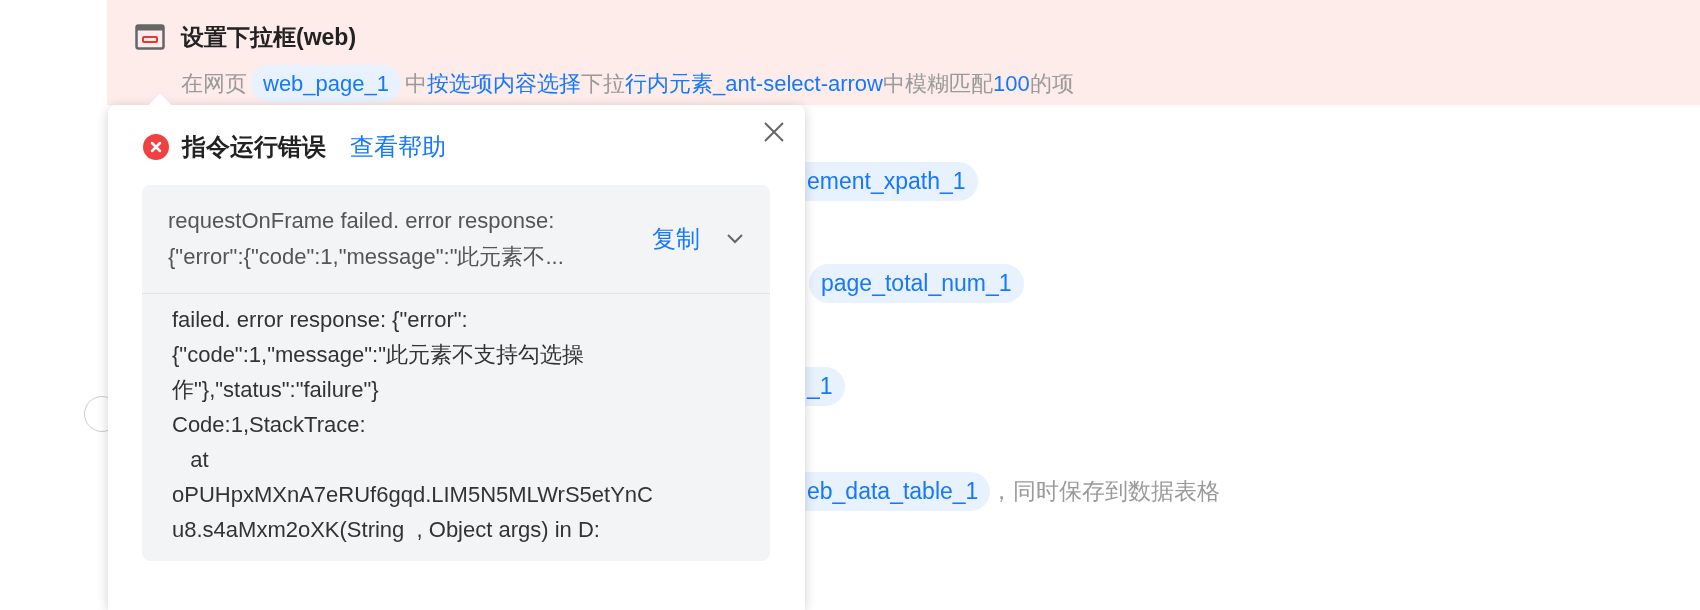 Image resolution: width=1700 pixels, height=610 pixels. I want to click on help-link: 查看帮助, so click(398, 147).